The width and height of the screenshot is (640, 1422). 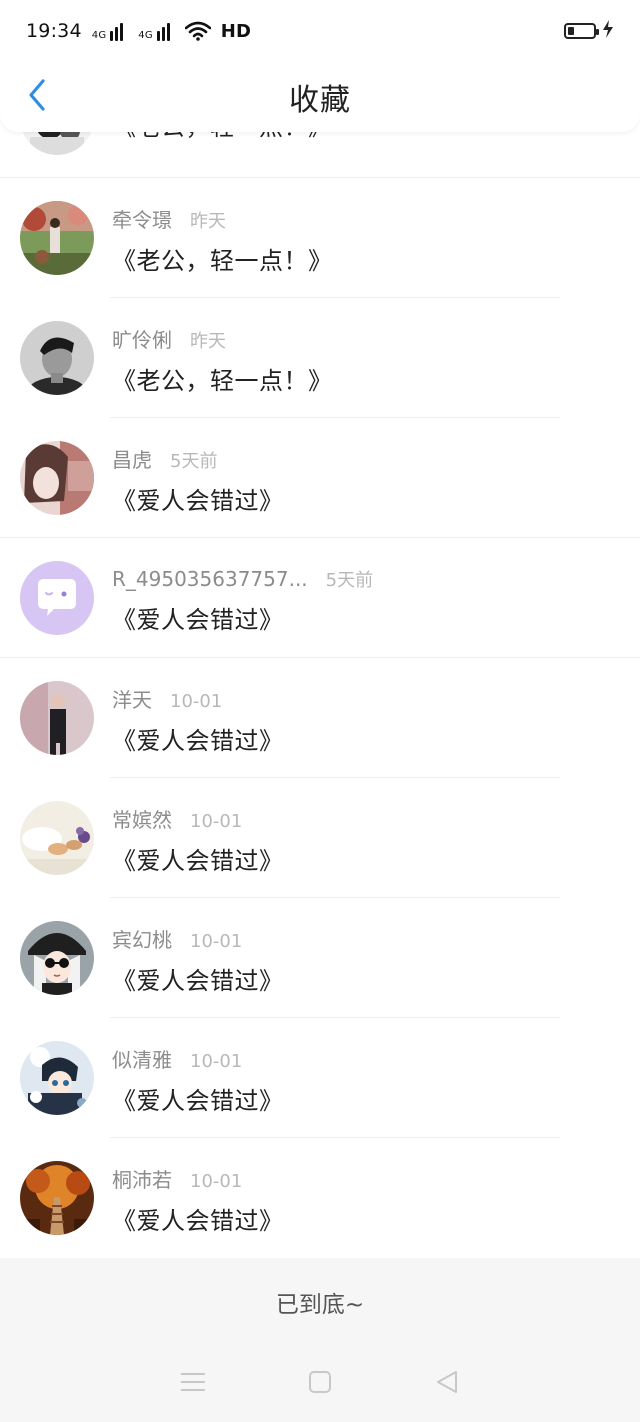 What do you see at coordinates (198, 838) in the screenshot?
I see `item-body: 常嫔然 10-01 《爱人会错过》` at bounding box center [198, 838].